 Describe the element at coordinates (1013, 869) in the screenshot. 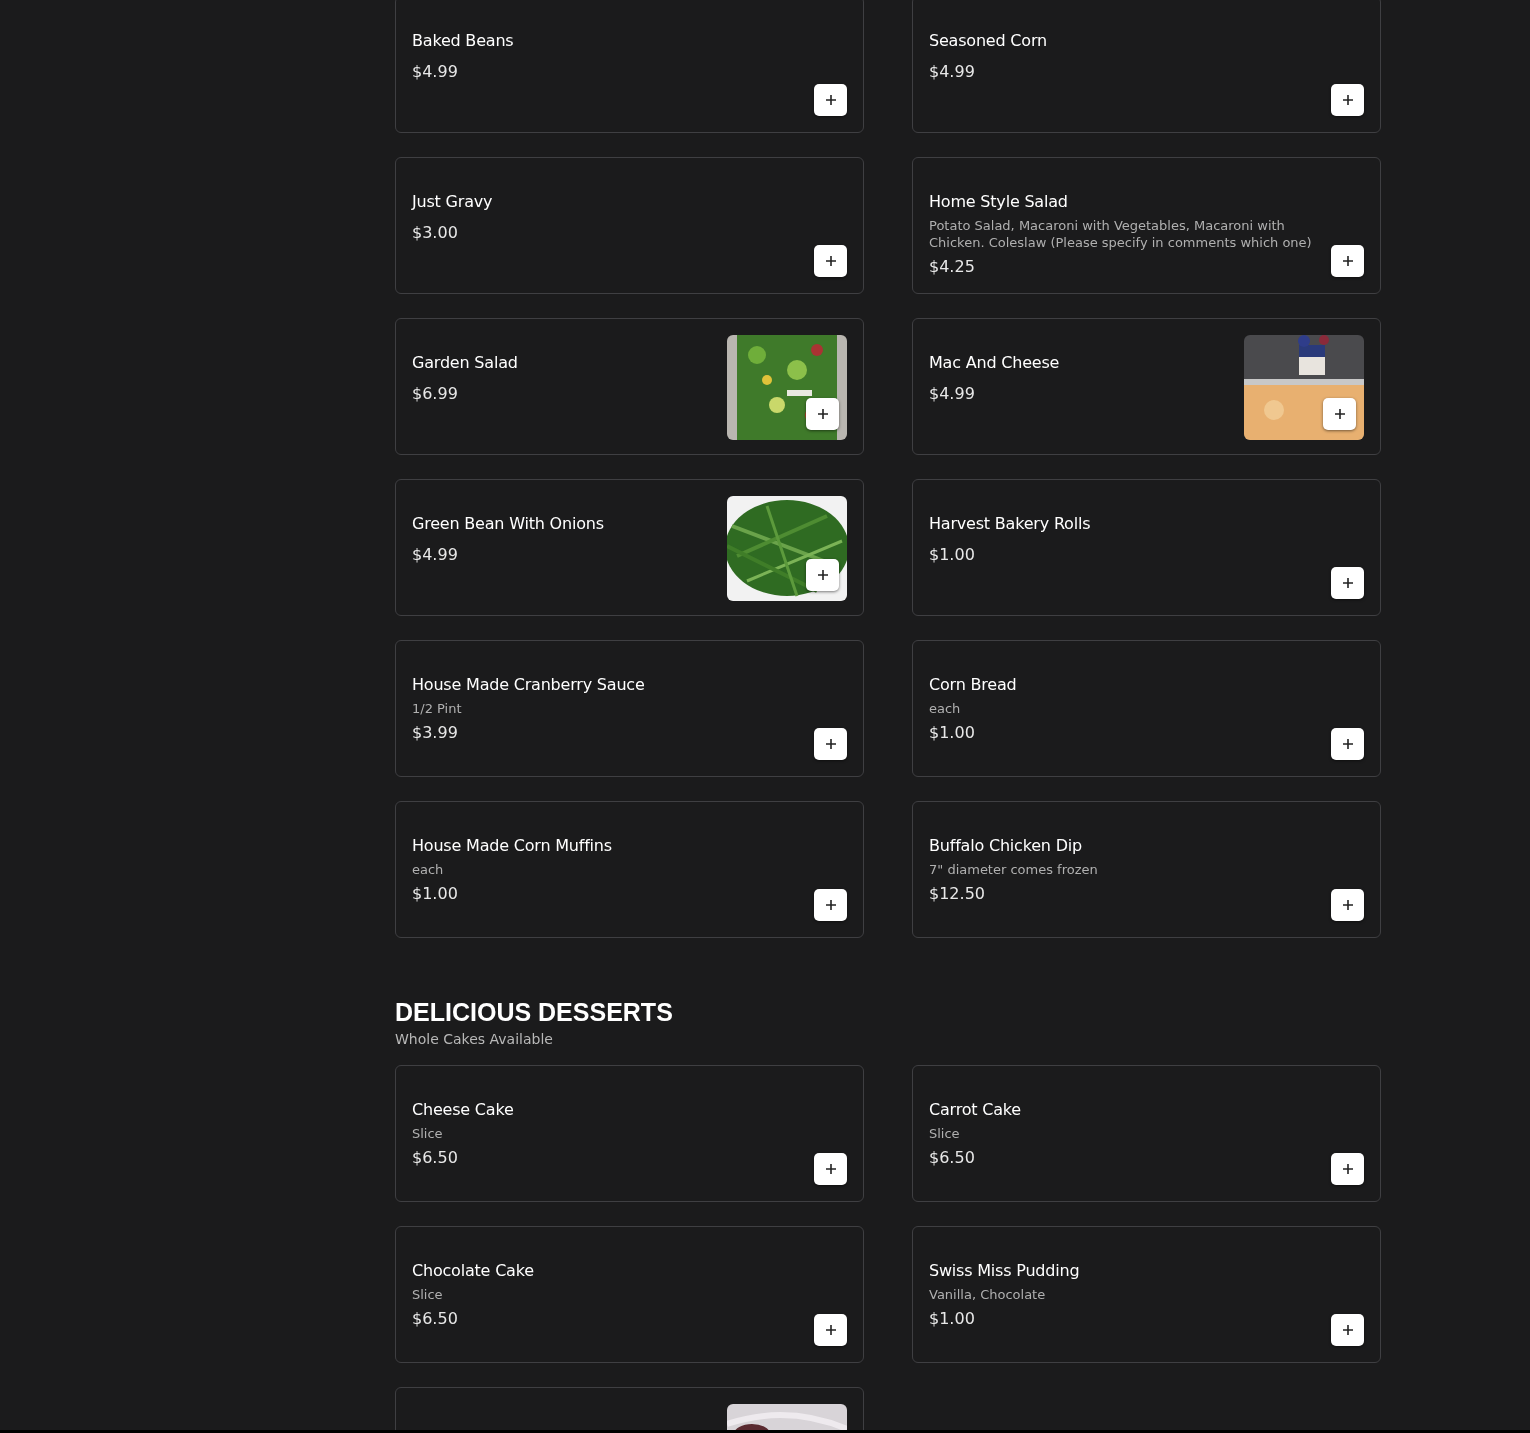

I see `item-description: 7" diameter comes frozen` at that location.